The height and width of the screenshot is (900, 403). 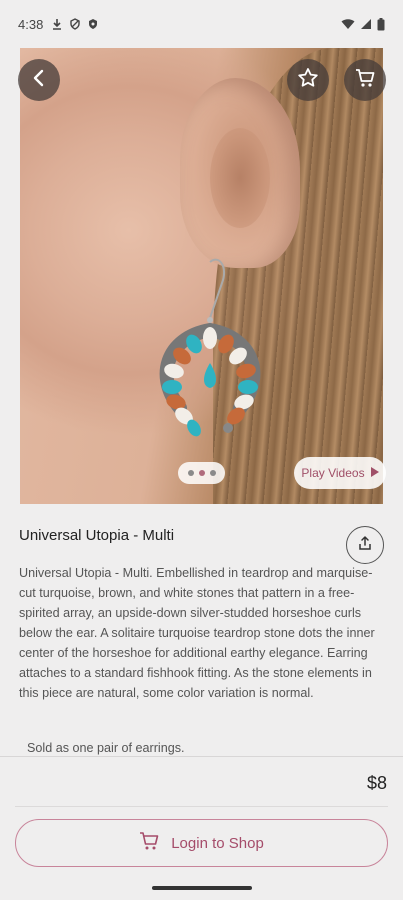 I want to click on vpn-shield-icon, so click(x=75, y=24).